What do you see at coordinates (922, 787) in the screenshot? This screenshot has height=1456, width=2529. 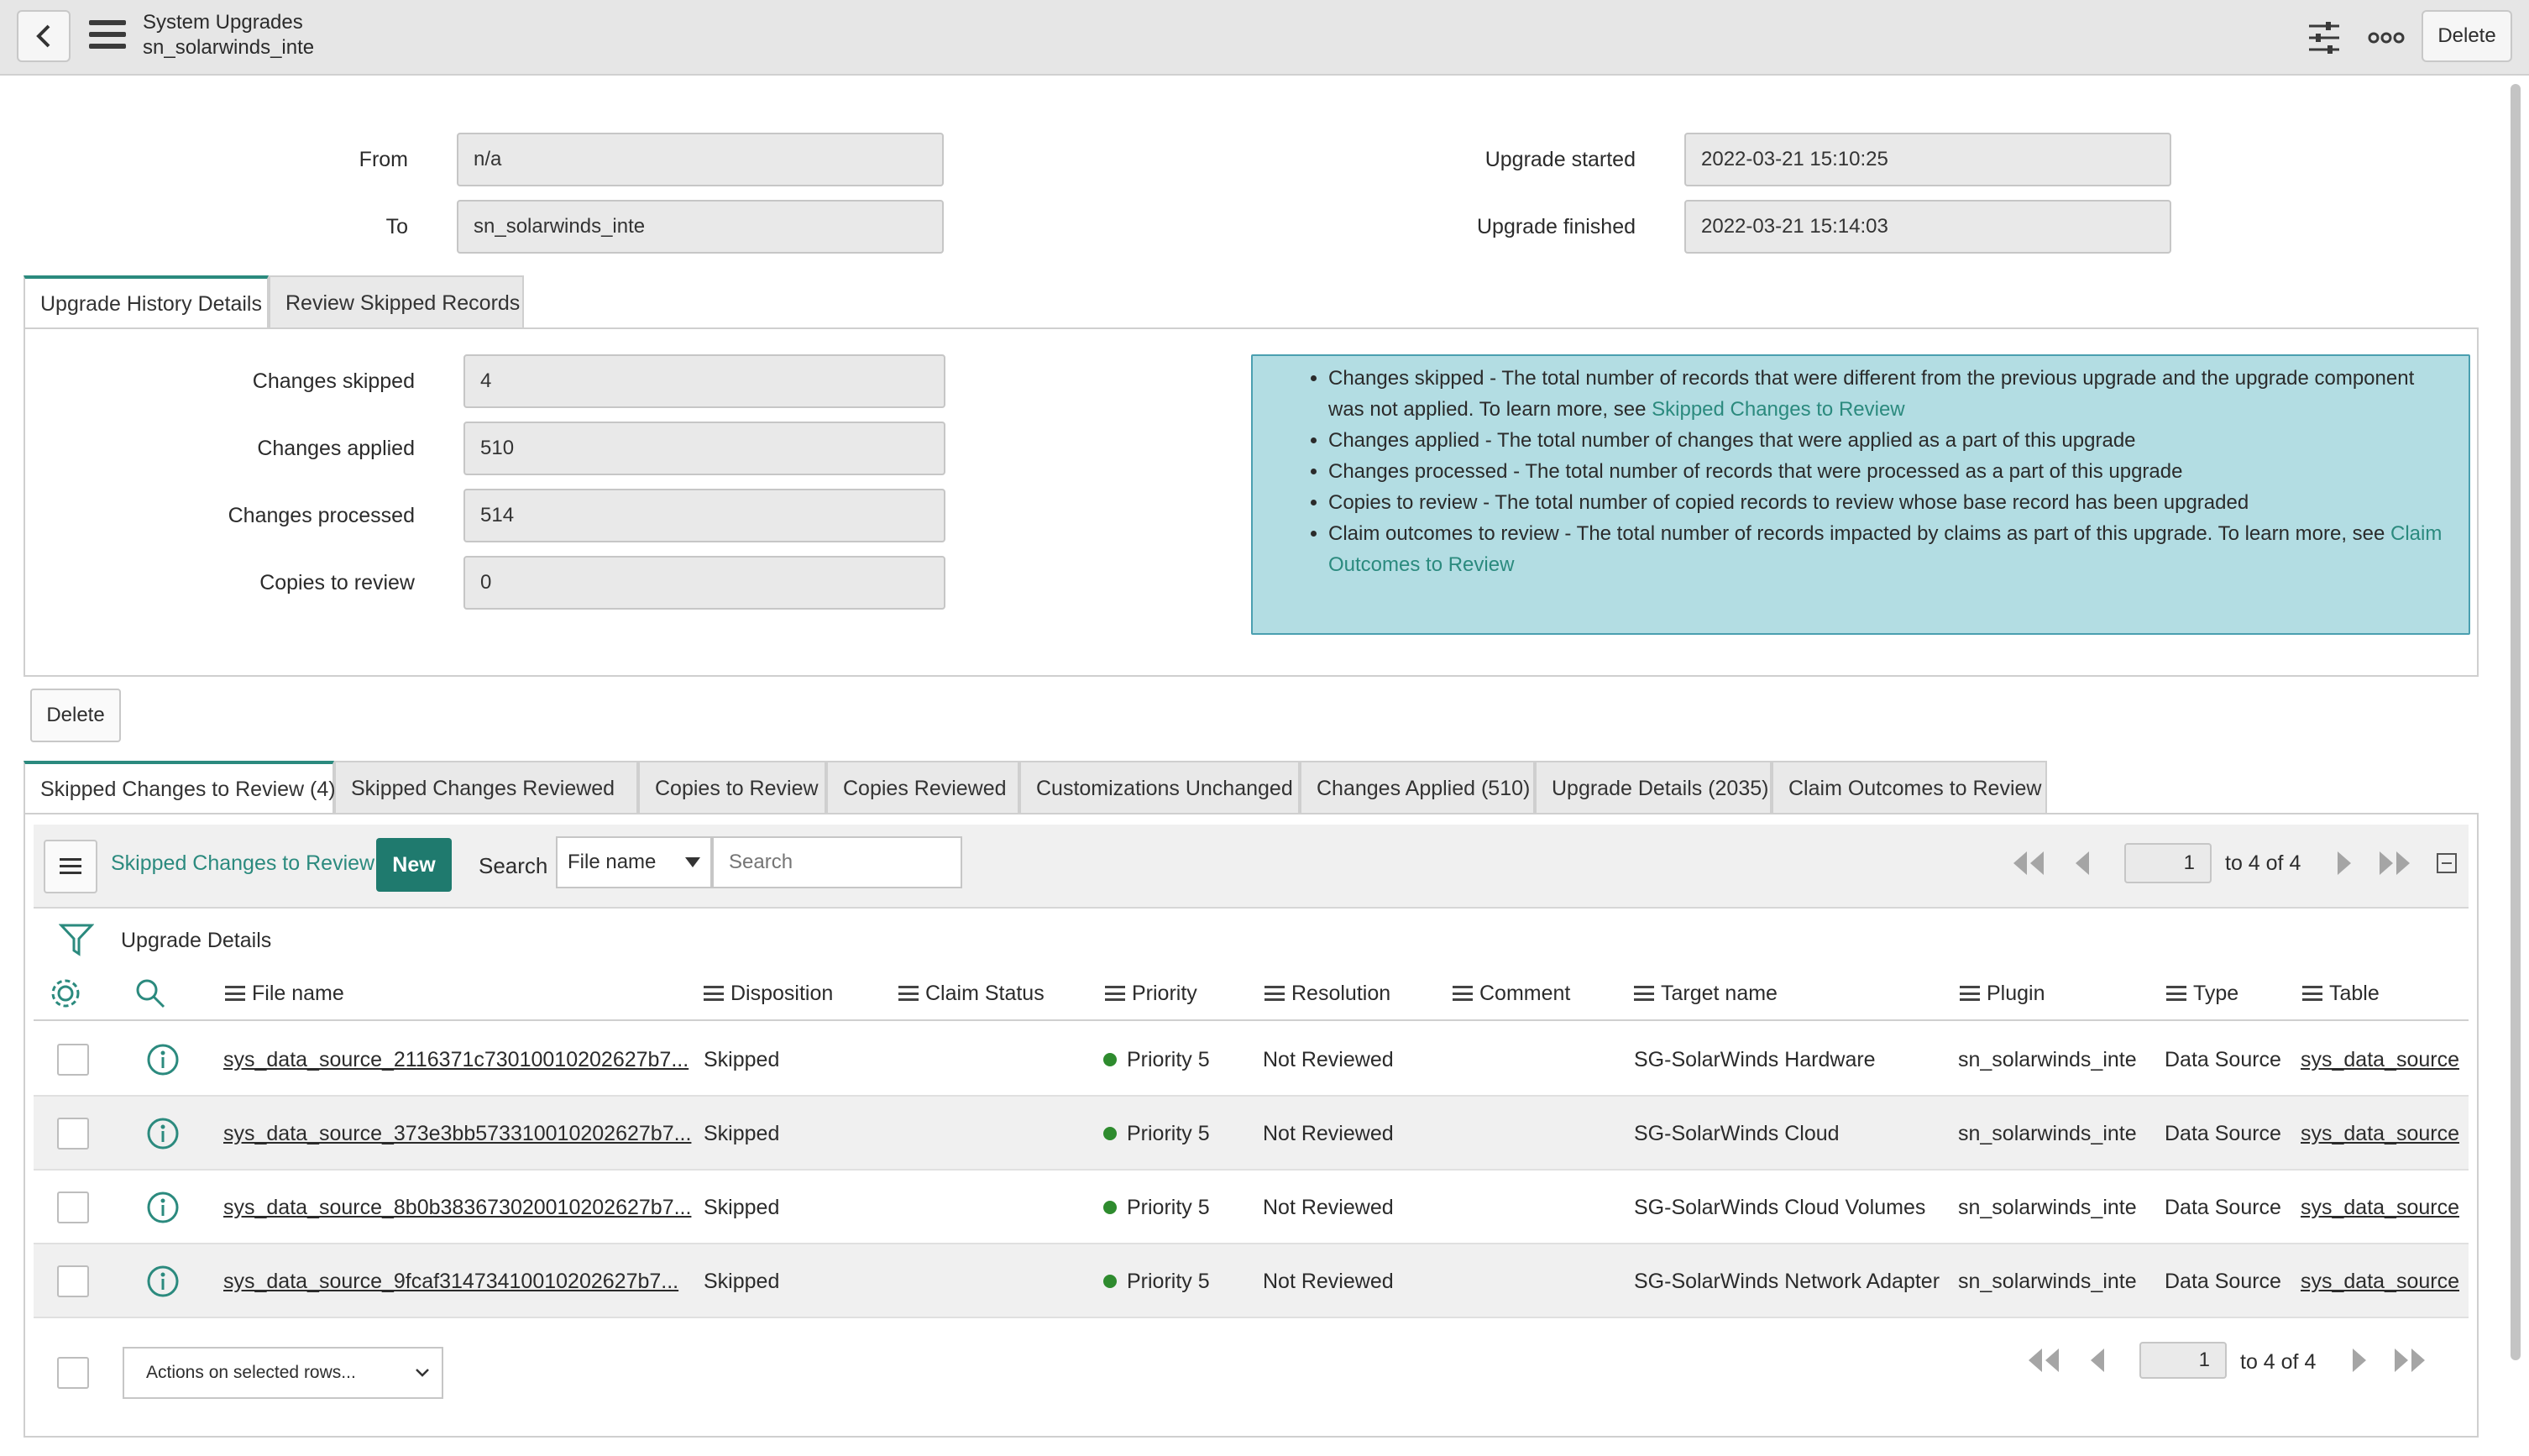 I see `tab-copies-reviewed: Copies Reviewed` at bounding box center [922, 787].